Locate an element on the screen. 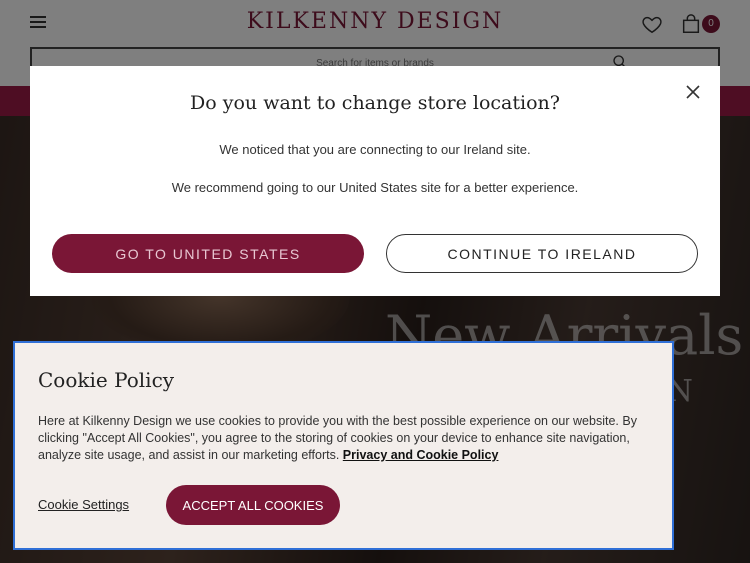 The height and width of the screenshot is (563, 750). cookie-settings-button: Cookie Settings is located at coordinates (83, 504).